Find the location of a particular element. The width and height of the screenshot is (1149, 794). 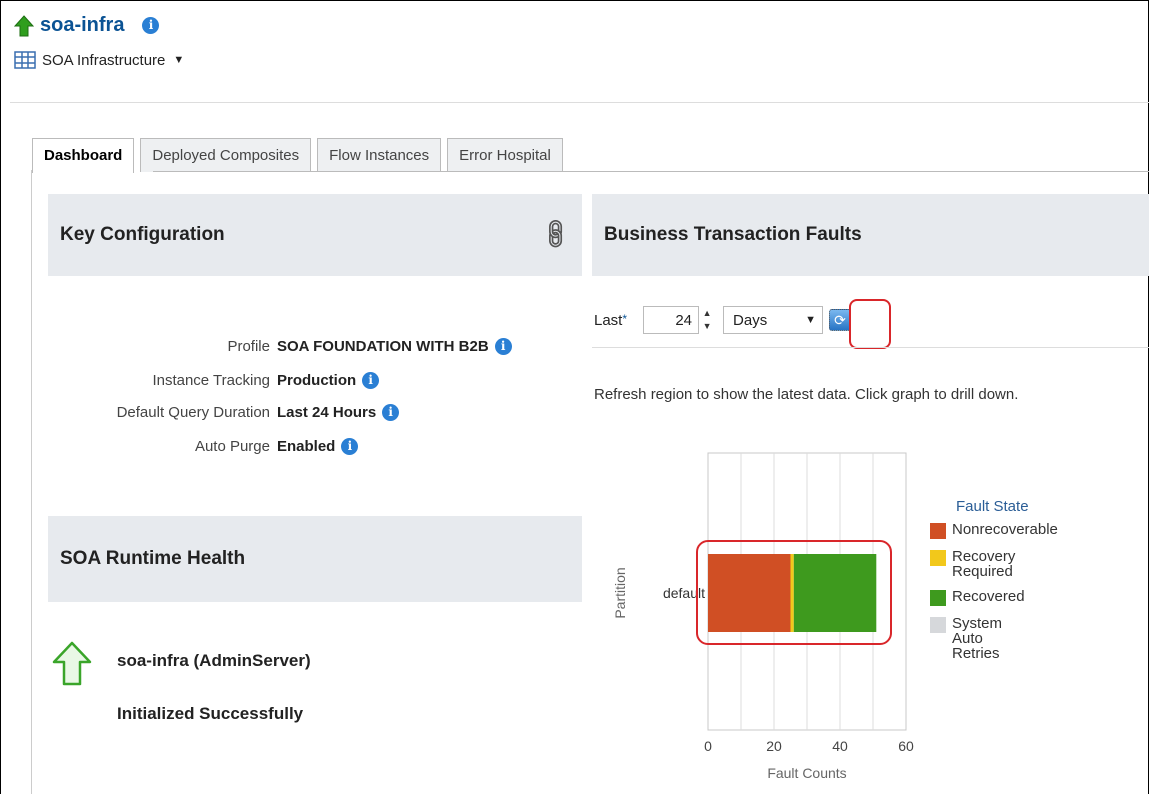

key-configuration-title: Key Configuration is located at coordinates (142, 234).